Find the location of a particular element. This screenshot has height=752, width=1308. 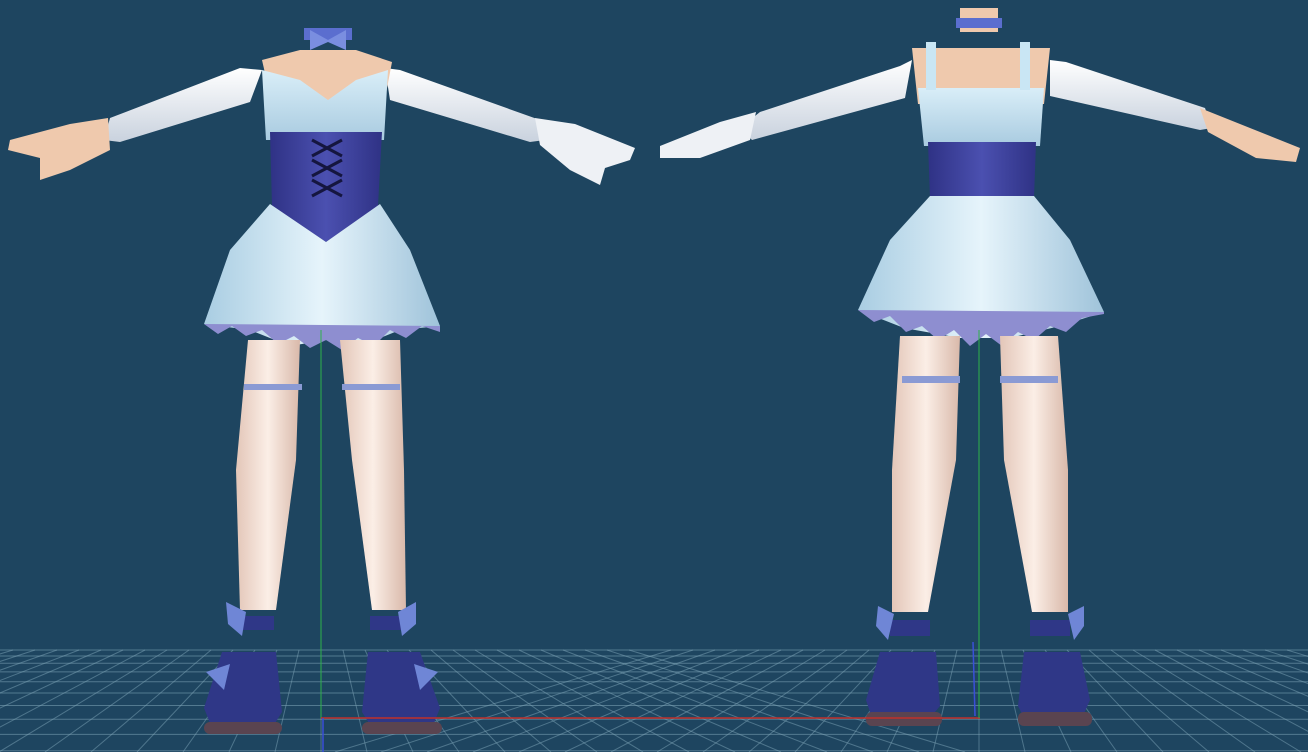

front-right-leg is located at coordinates (373, 475).